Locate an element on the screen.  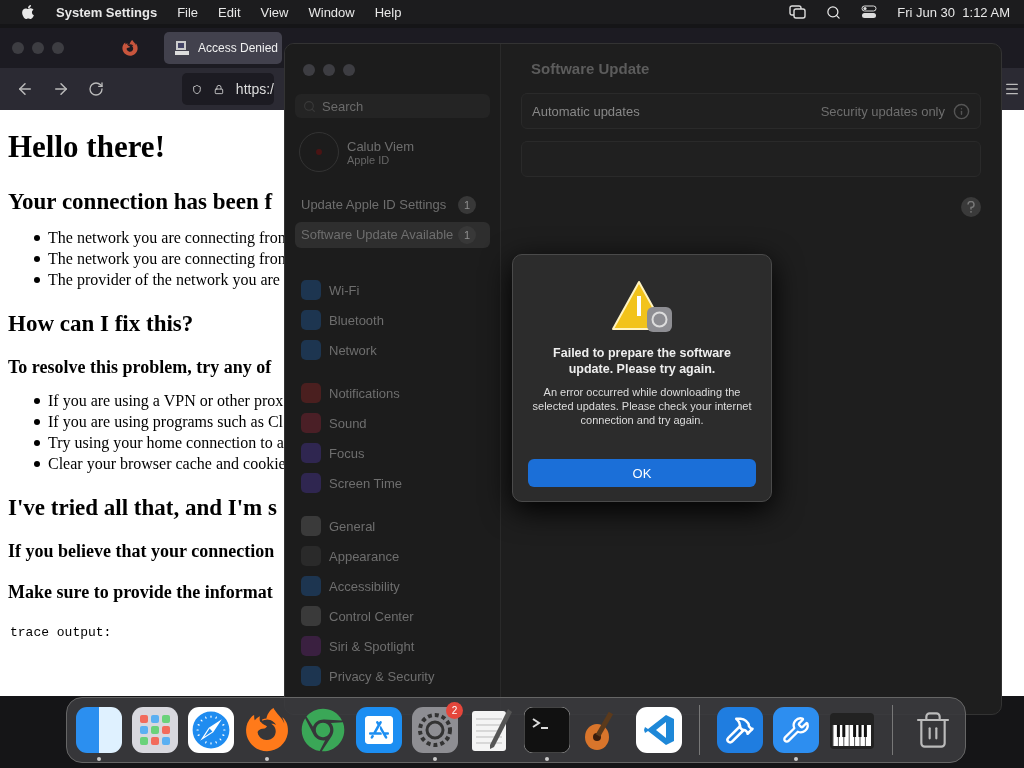
search-icon is located at coordinates (834, 12).